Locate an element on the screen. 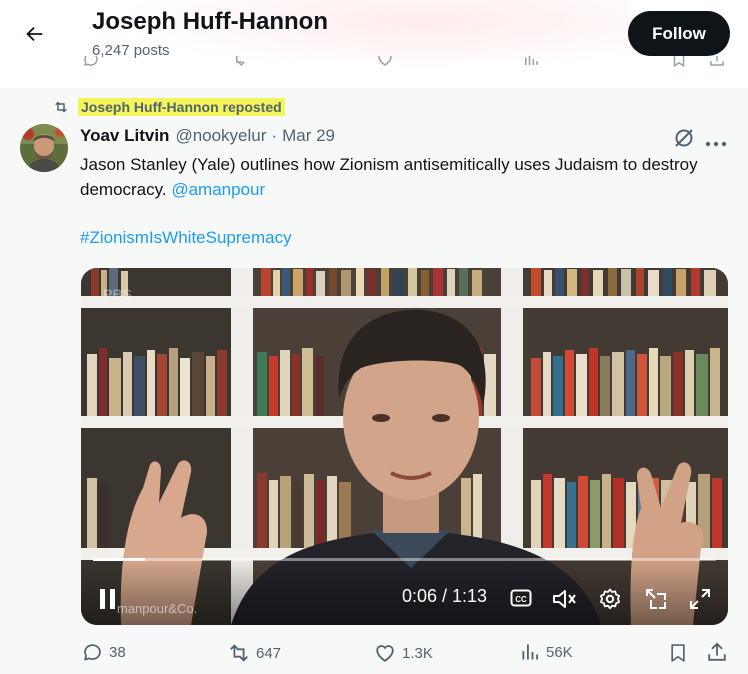 The height and width of the screenshot is (674, 748). fullscreen-button is located at coordinates (700, 599).